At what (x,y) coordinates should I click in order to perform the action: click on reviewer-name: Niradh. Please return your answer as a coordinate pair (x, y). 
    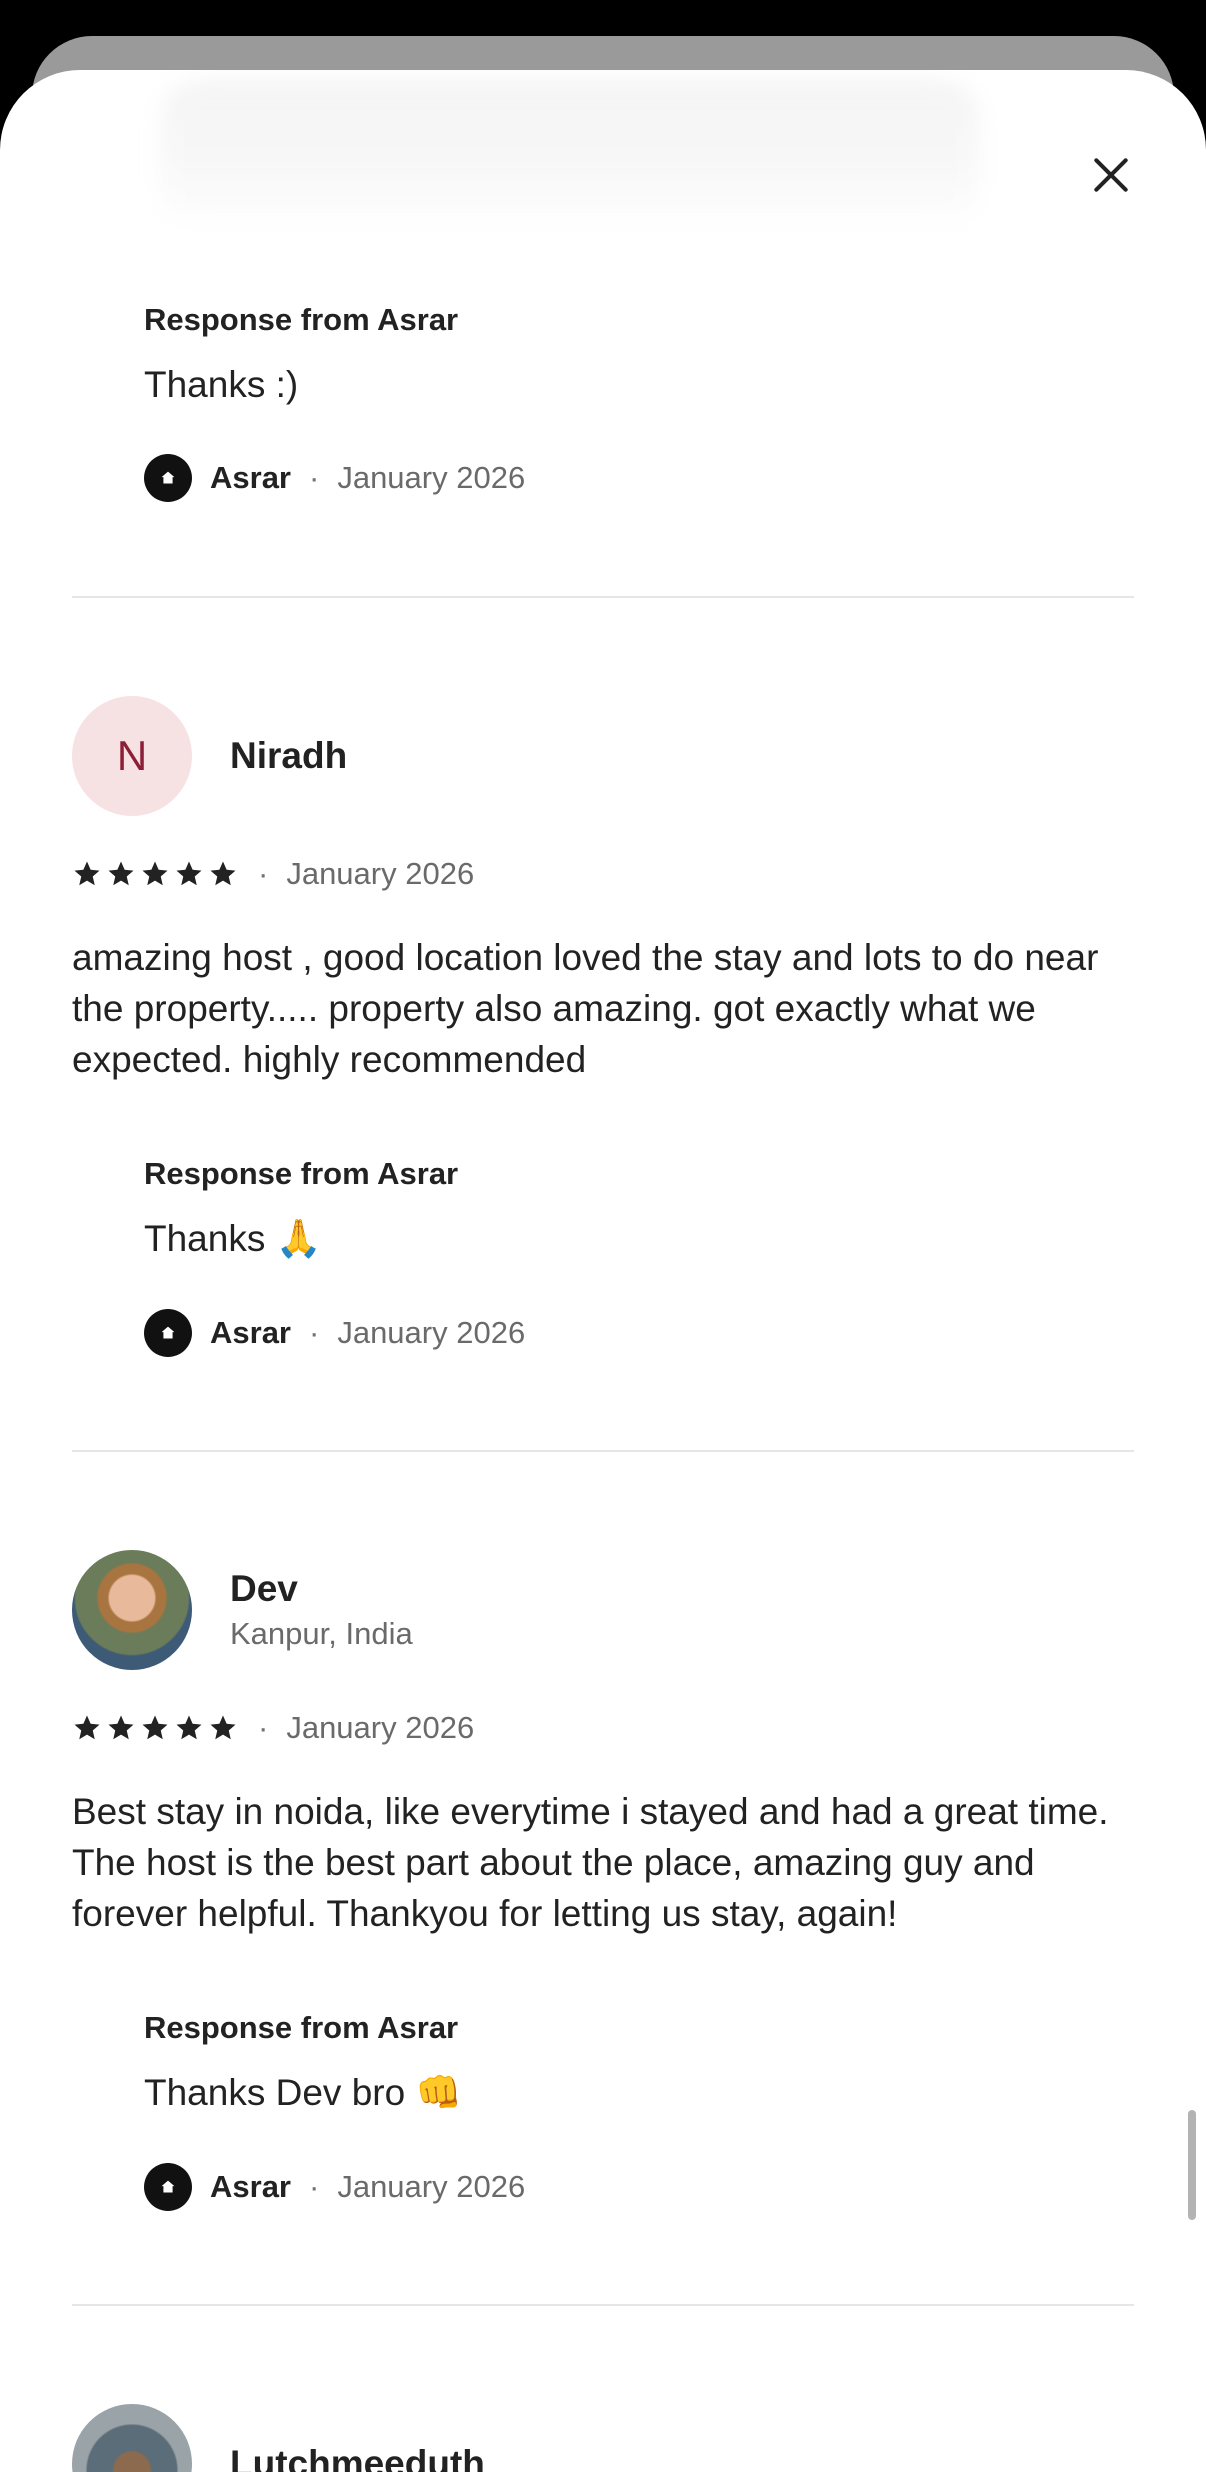
    Looking at the image, I should click on (289, 755).